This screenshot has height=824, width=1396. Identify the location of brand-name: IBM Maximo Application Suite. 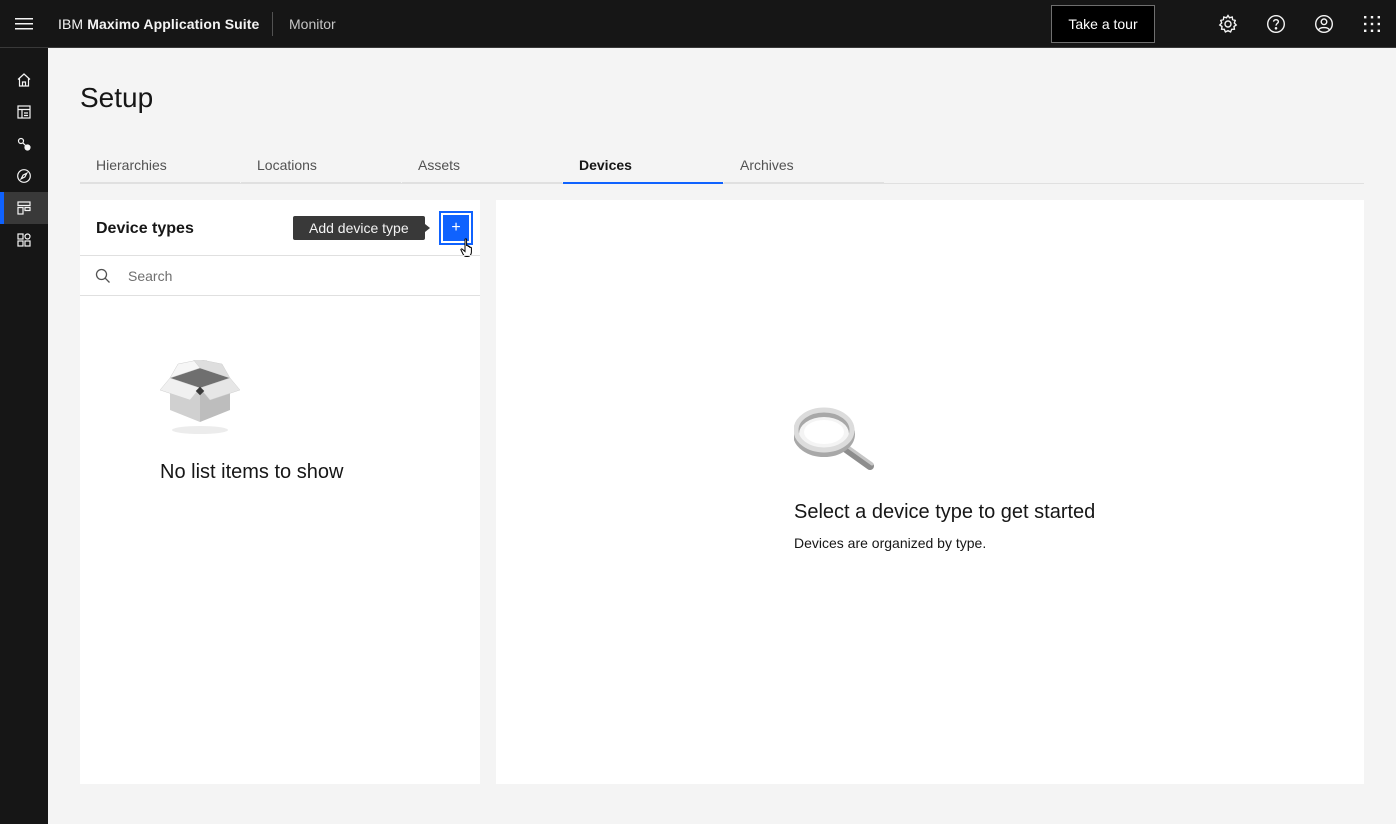
(158, 24).